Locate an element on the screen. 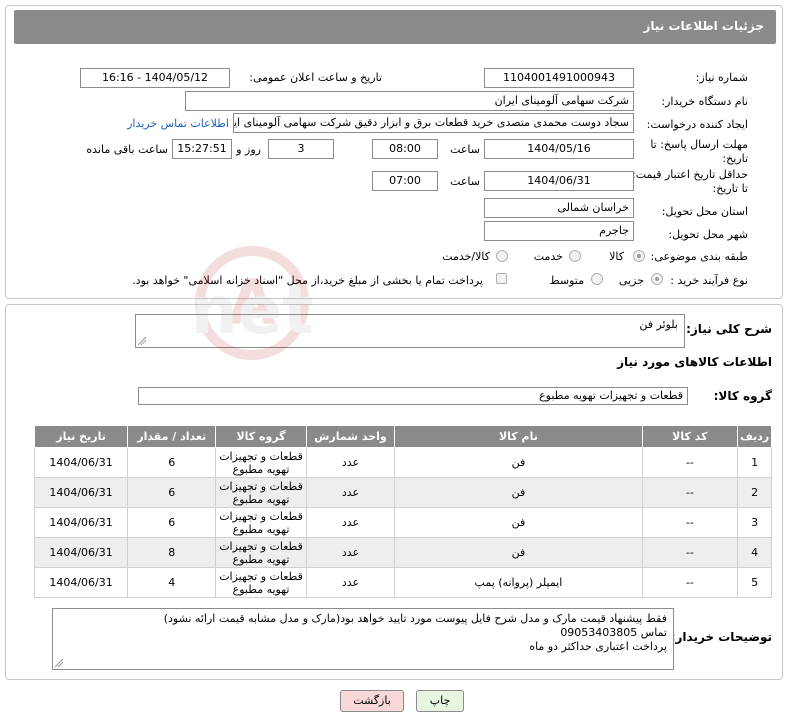 The height and width of the screenshot is (726, 788). buyer-contact-link: اطلاعات تماس خریدار is located at coordinates (178, 123).